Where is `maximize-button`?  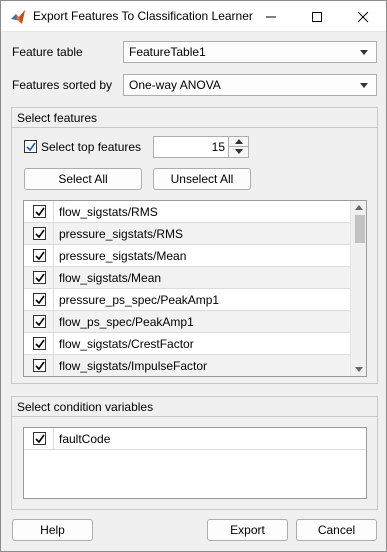 maximize-button is located at coordinates (317, 16).